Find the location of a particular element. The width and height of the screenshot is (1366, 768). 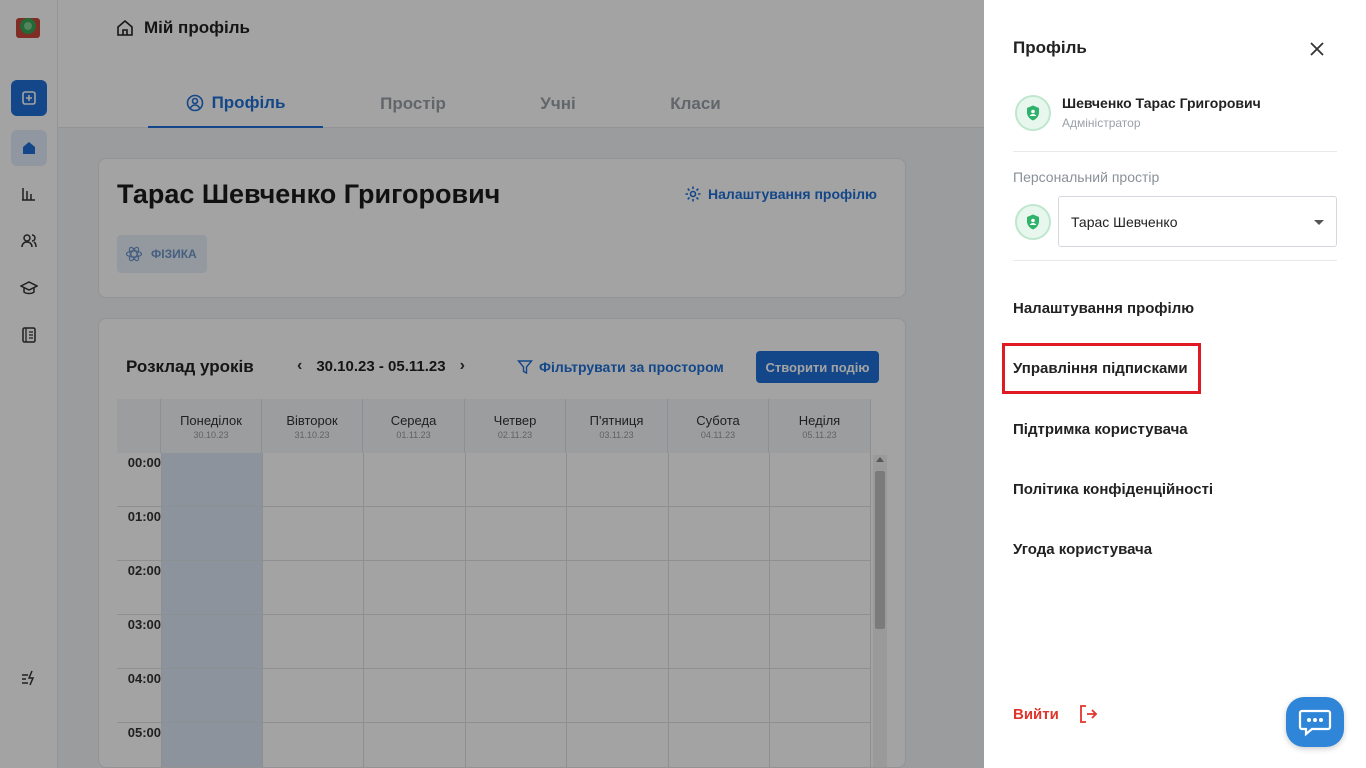

menu-user-agreement: Угода користувача is located at coordinates (1082, 549).